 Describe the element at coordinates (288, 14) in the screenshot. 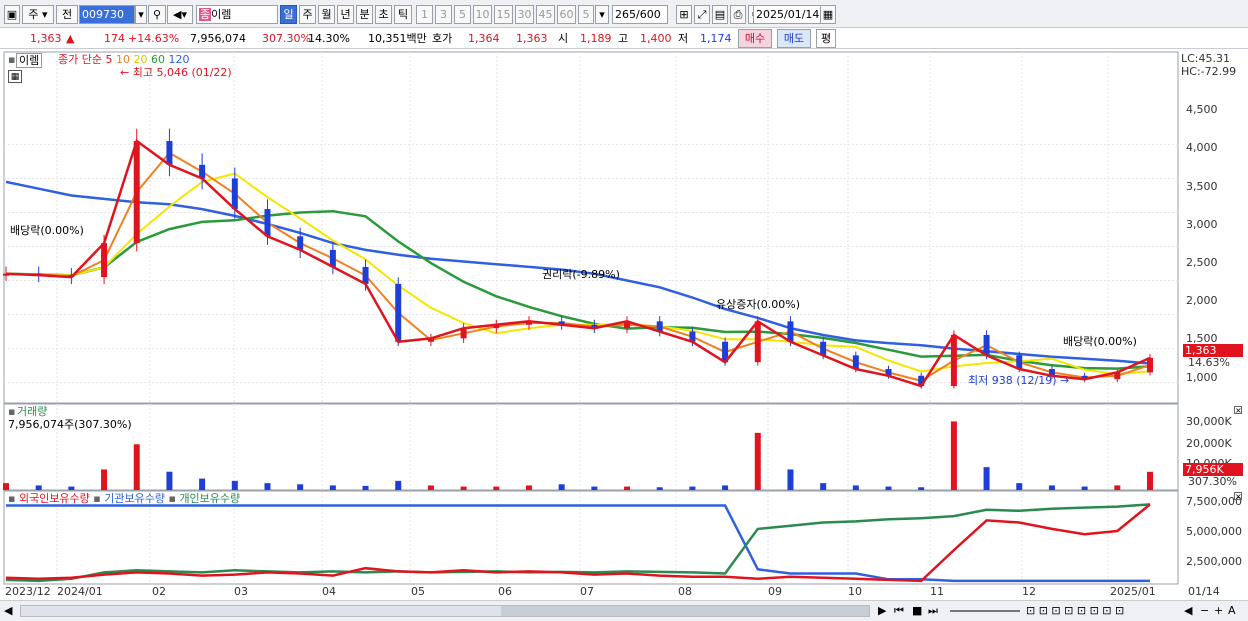

I see `interval-day-tab: 일` at that location.